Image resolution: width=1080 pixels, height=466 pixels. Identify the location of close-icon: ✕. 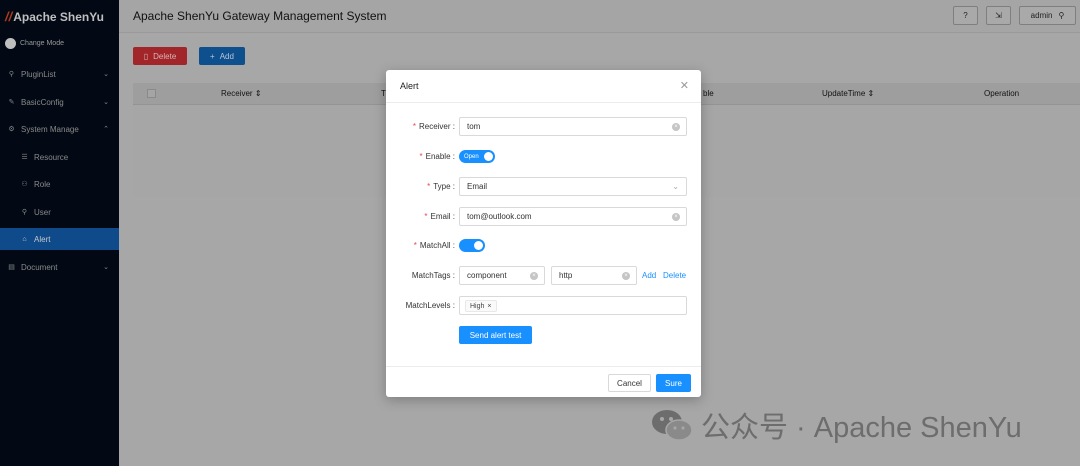
(684, 85).